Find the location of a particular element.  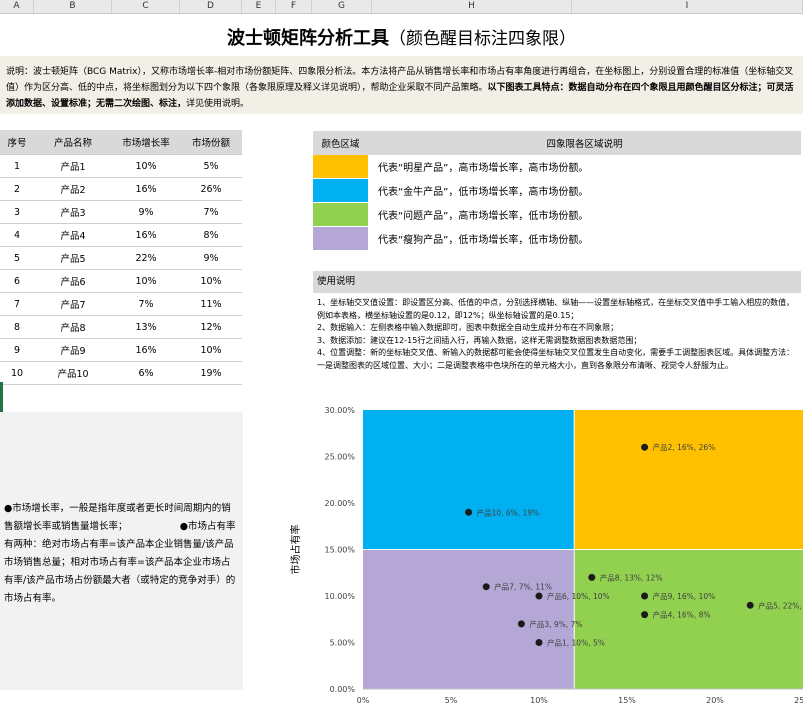

data-label: 产品10, 6%, 19% is located at coordinates (508, 512).